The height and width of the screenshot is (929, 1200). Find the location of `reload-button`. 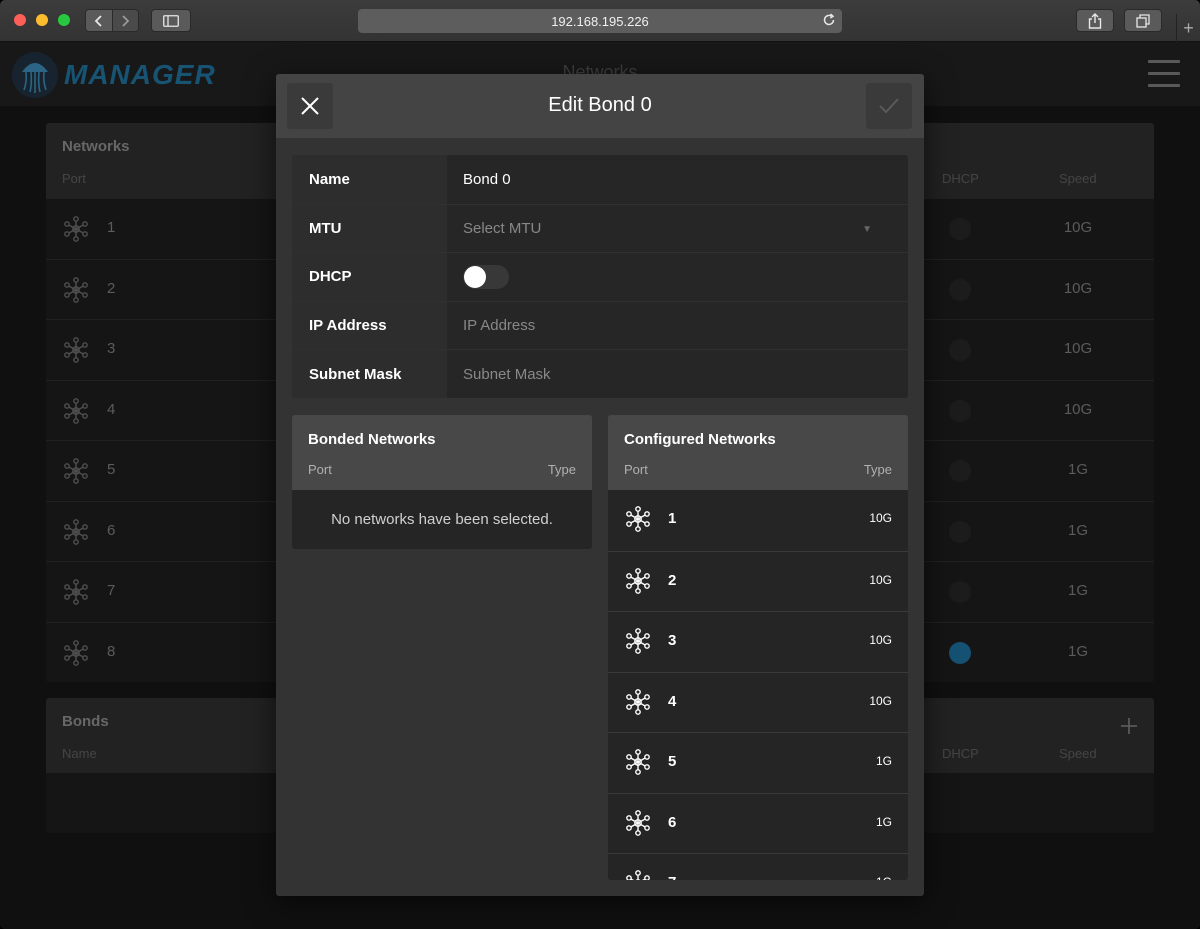

reload-button is located at coordinates (829, 21).